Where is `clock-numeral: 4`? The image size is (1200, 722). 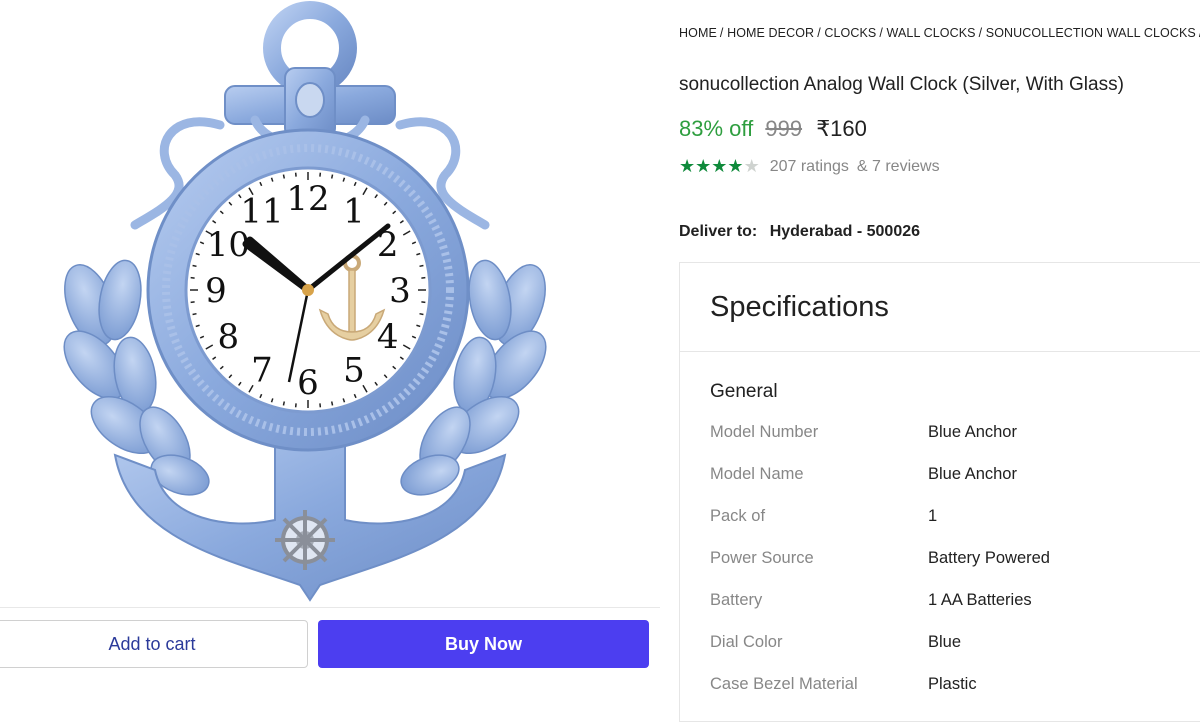 clock-numeral: 4 is located at coordinates (388, 337).